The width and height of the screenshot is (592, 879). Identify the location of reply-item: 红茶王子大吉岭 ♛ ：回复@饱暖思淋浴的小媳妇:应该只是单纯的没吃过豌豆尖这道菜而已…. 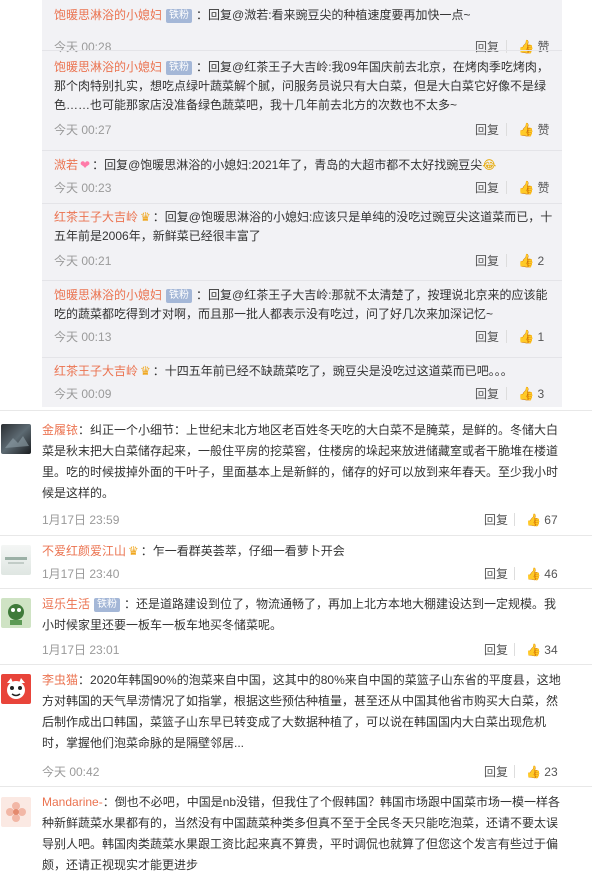
(304, 239).